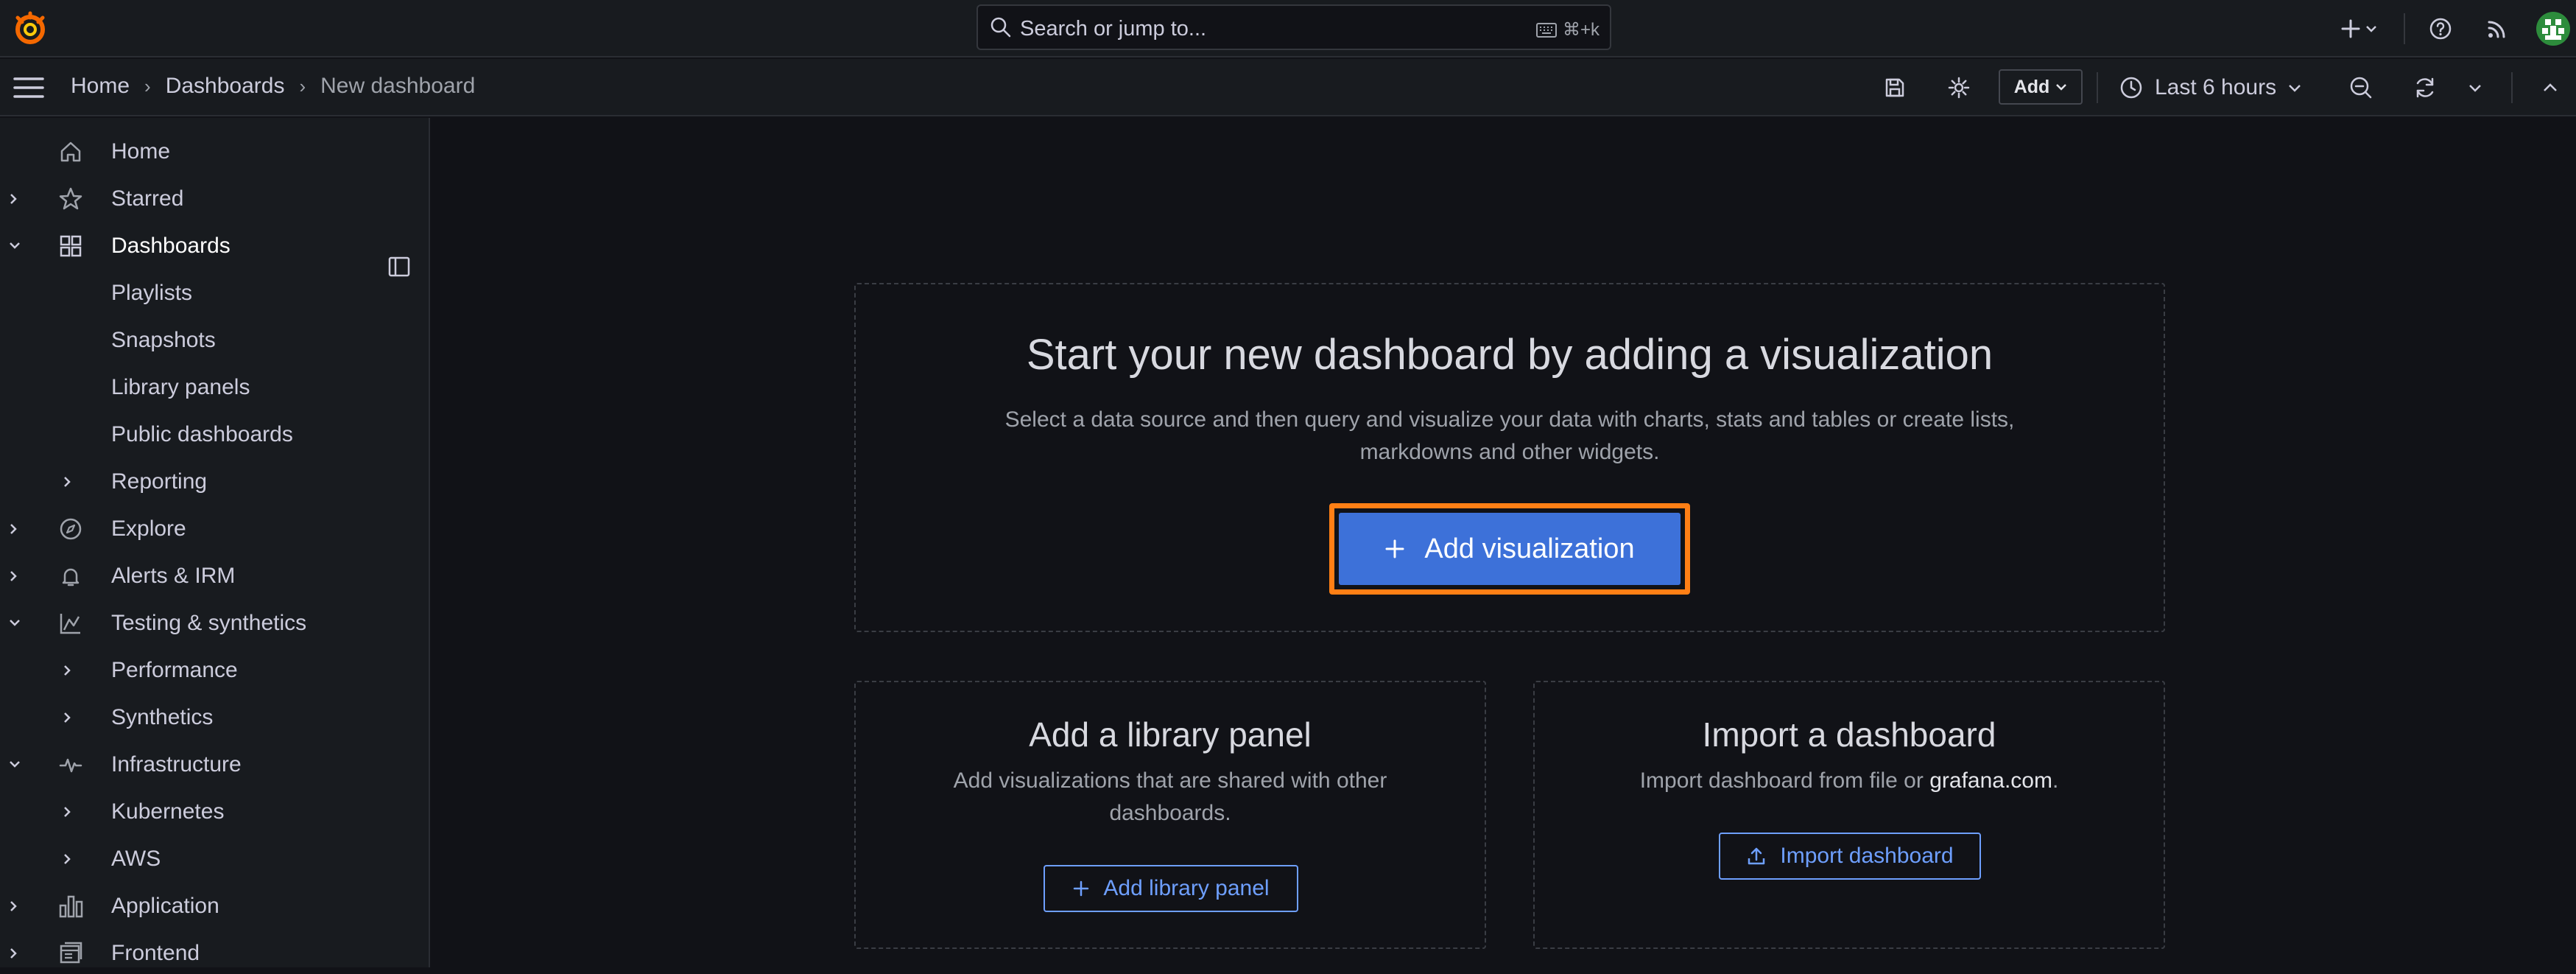 The width and height of the screenshot is (2576, 974). Describe the element at coordinates (2550, 87) in the screenshot. I see `collapse-toolbar-button` at that location.